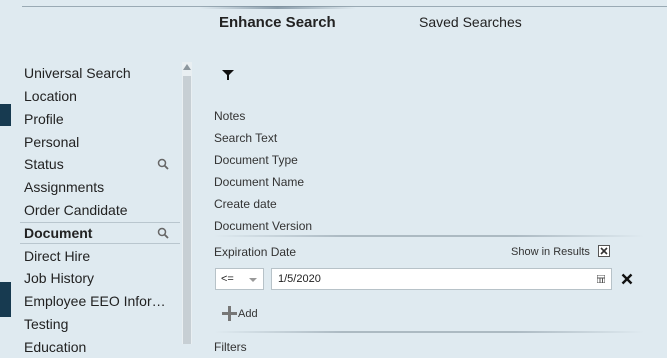 This screenshot has width=667, height=358. What do you see at coordinates (429, 236) in the screenshot?
I see `section-divider` at bounding box center [429, 236].